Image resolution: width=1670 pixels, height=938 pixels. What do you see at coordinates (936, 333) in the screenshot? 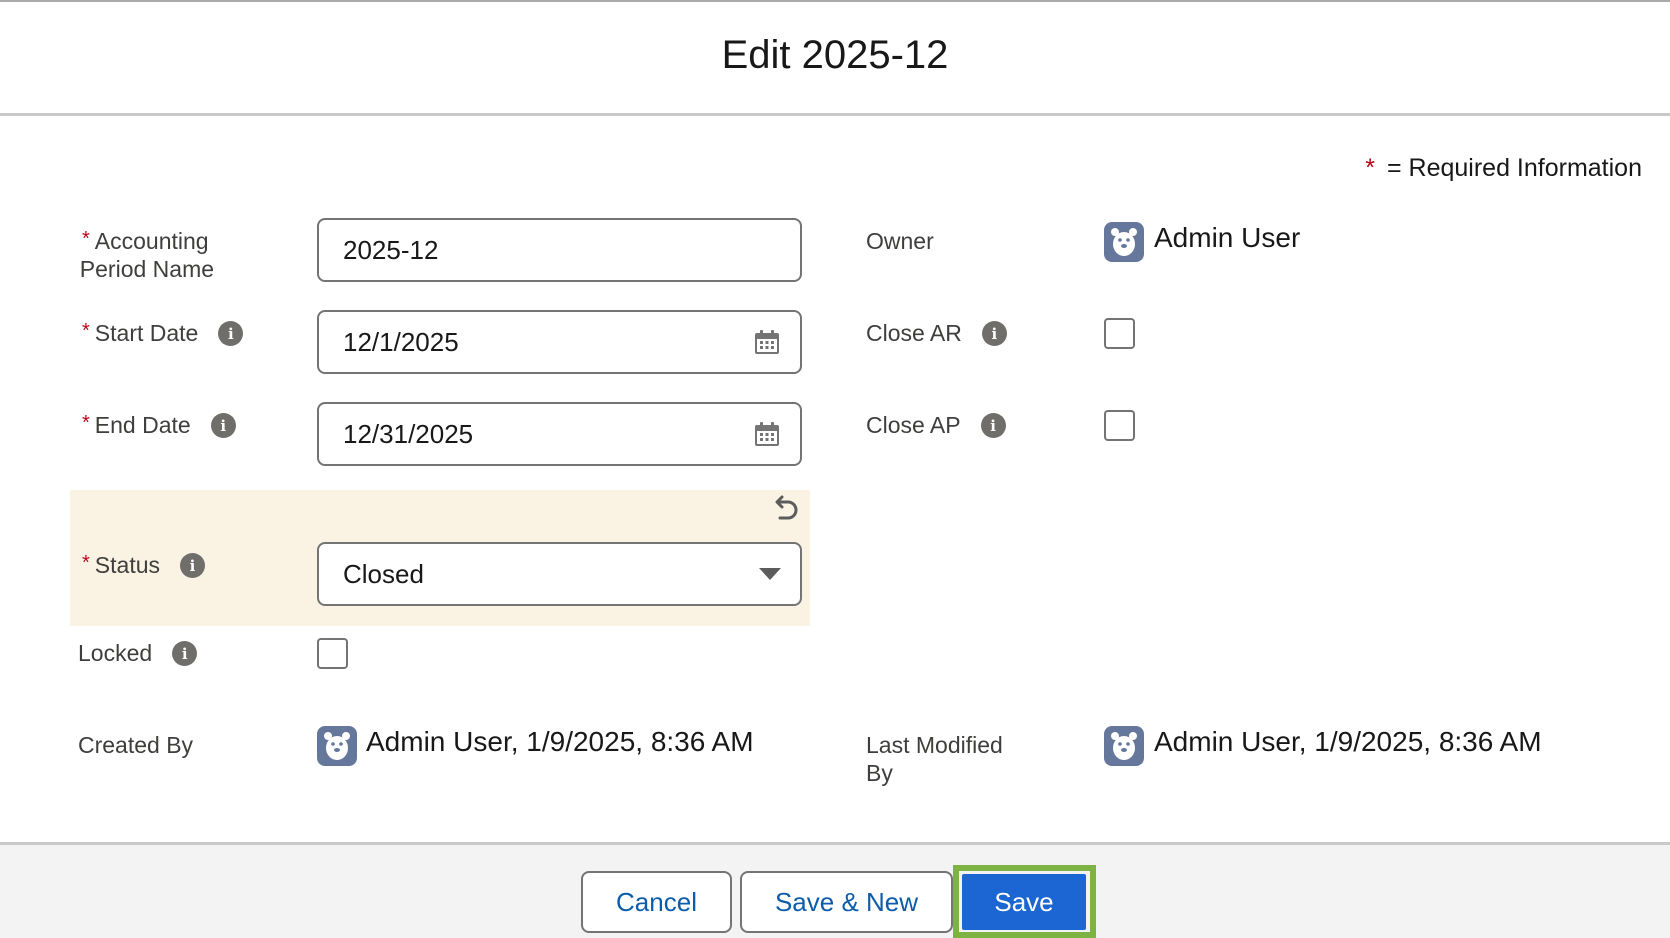
I see `close-ar-label: Close AR i` at bounding box center [936, 333].